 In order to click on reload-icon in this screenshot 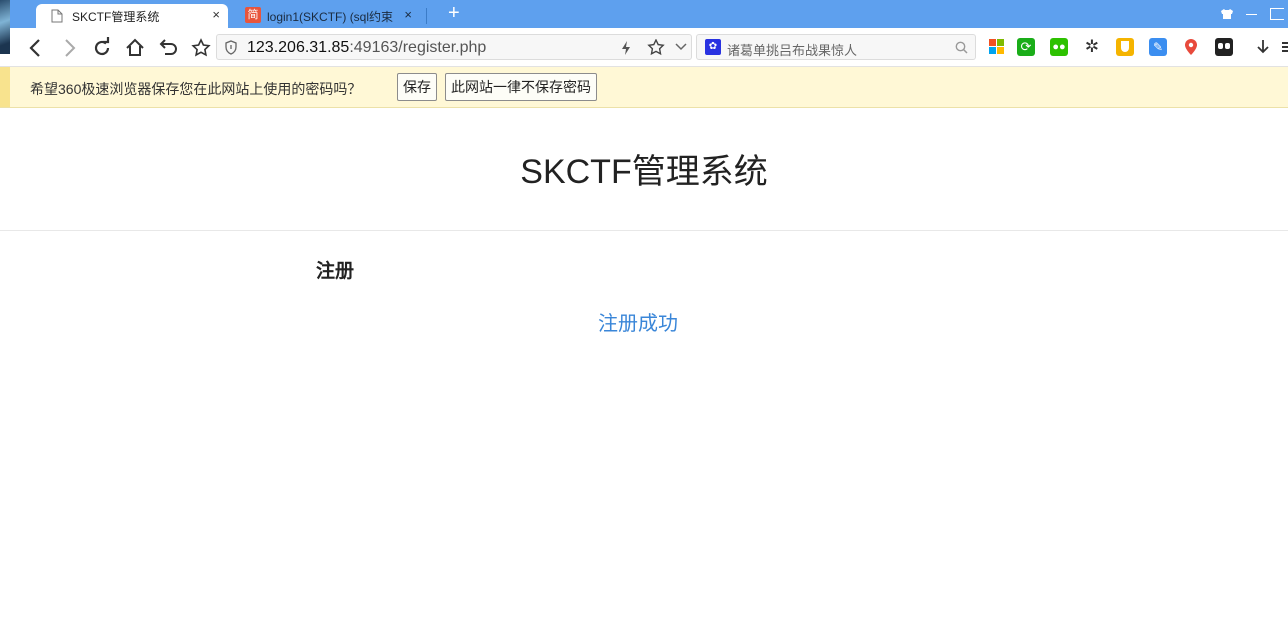, I will do `click(102, 48)`.